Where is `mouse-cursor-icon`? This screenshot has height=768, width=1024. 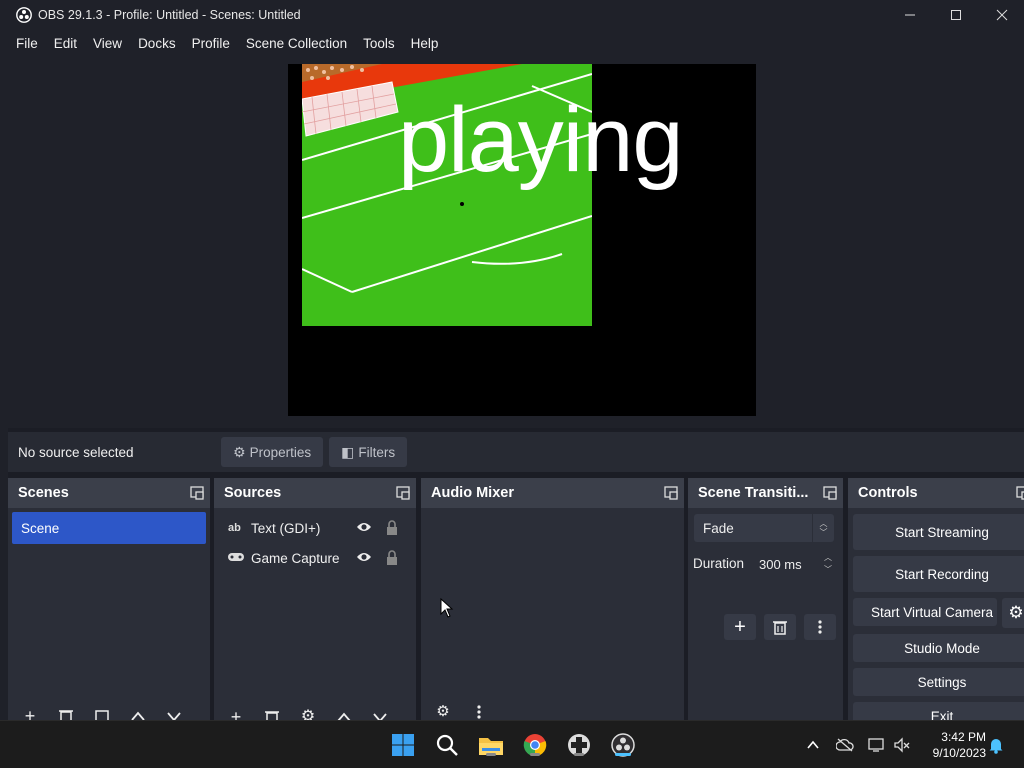 mouse-cursor-icon is located at coordinates (447, 608).